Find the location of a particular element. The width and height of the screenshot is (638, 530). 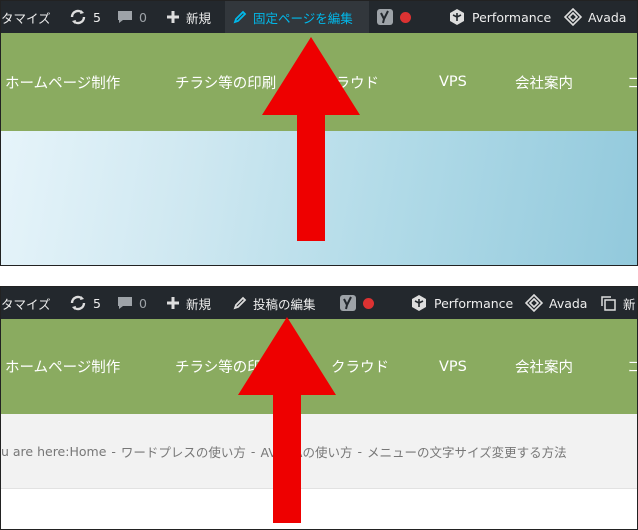

breadcrumb-prefix: u are here: is located at coordinates (35, 451).